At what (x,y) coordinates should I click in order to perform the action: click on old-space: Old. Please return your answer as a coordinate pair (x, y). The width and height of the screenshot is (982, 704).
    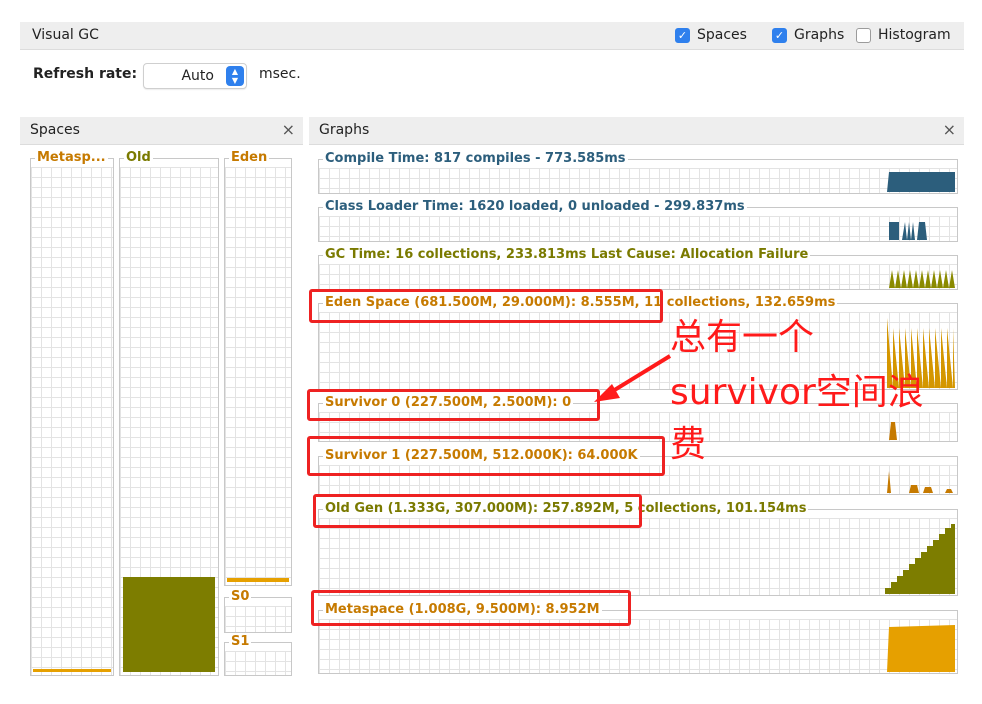
    Looking at the image, I should click on (169, 413).